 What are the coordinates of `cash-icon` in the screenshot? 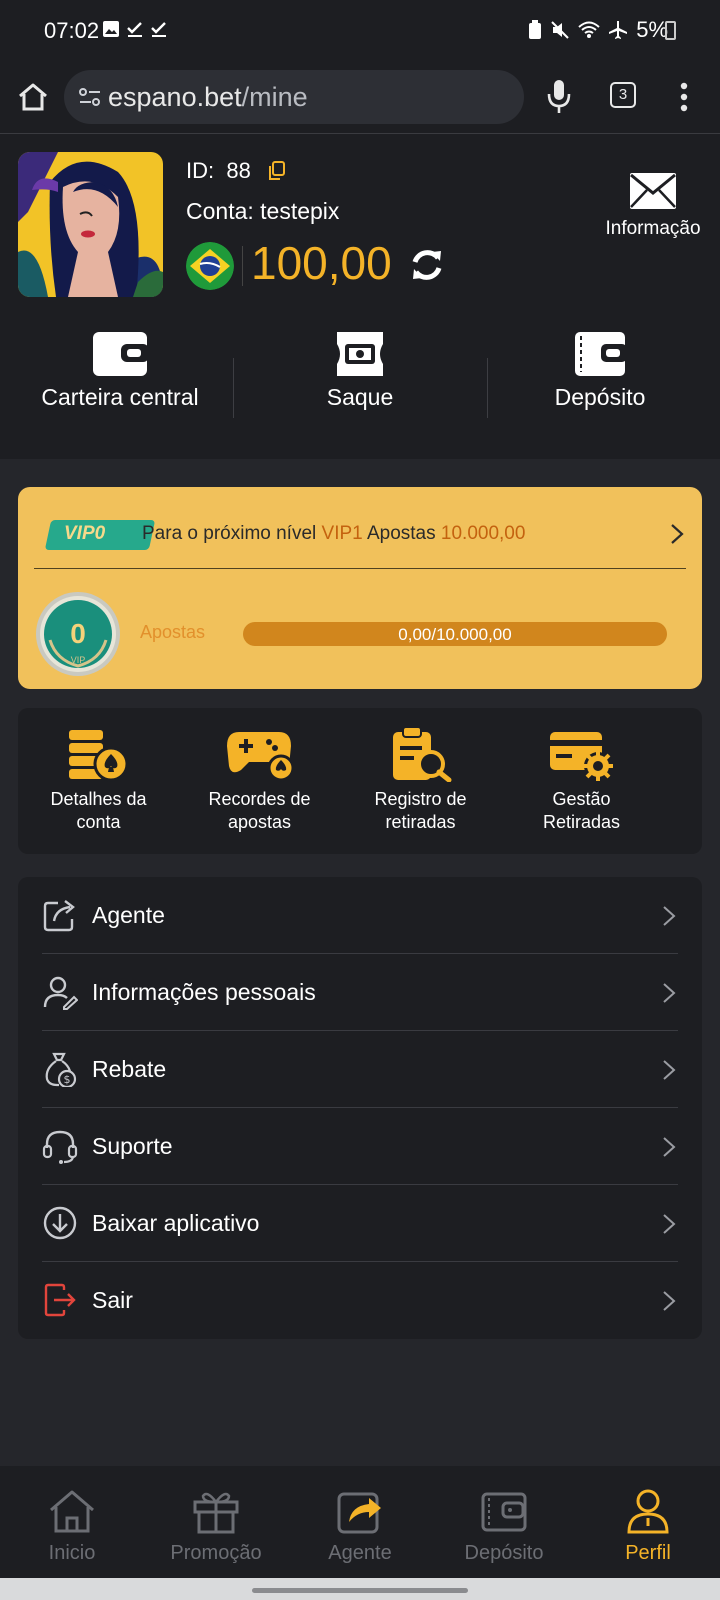 It's located at (360, 354).